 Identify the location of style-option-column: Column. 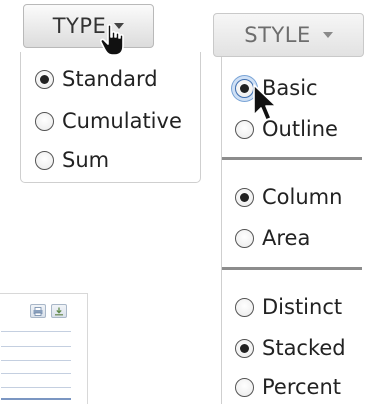
(288, 197).